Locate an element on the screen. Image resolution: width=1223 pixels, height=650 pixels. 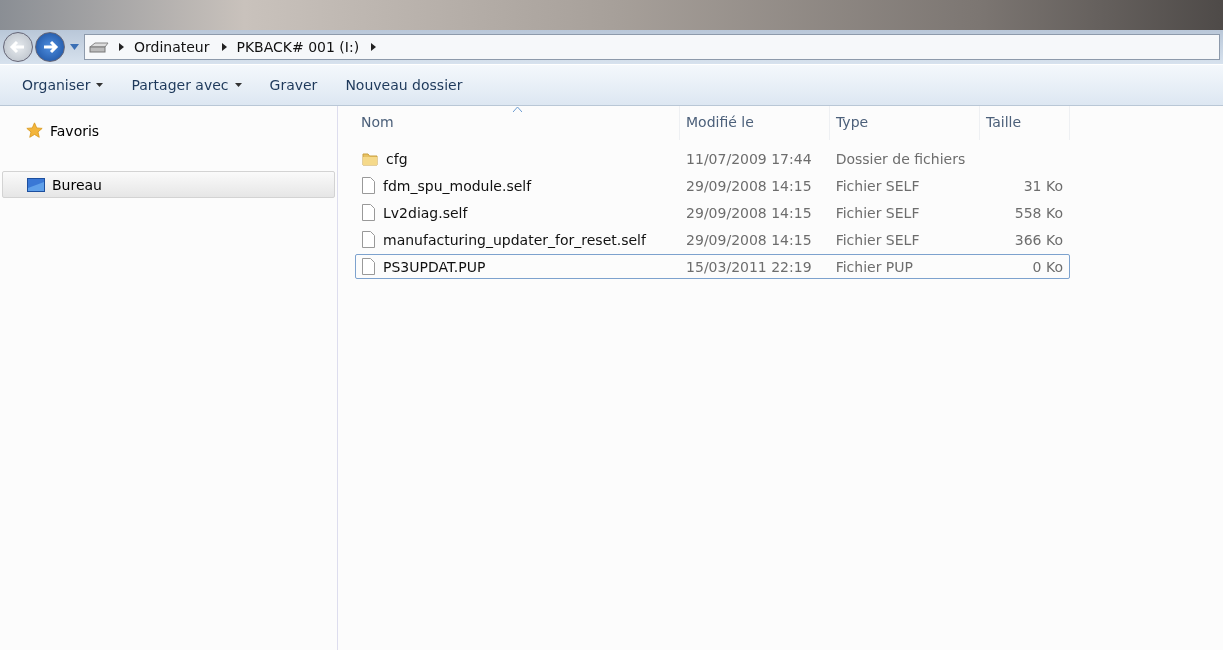
back-arrow-icon is located at coordinates (18, 47).